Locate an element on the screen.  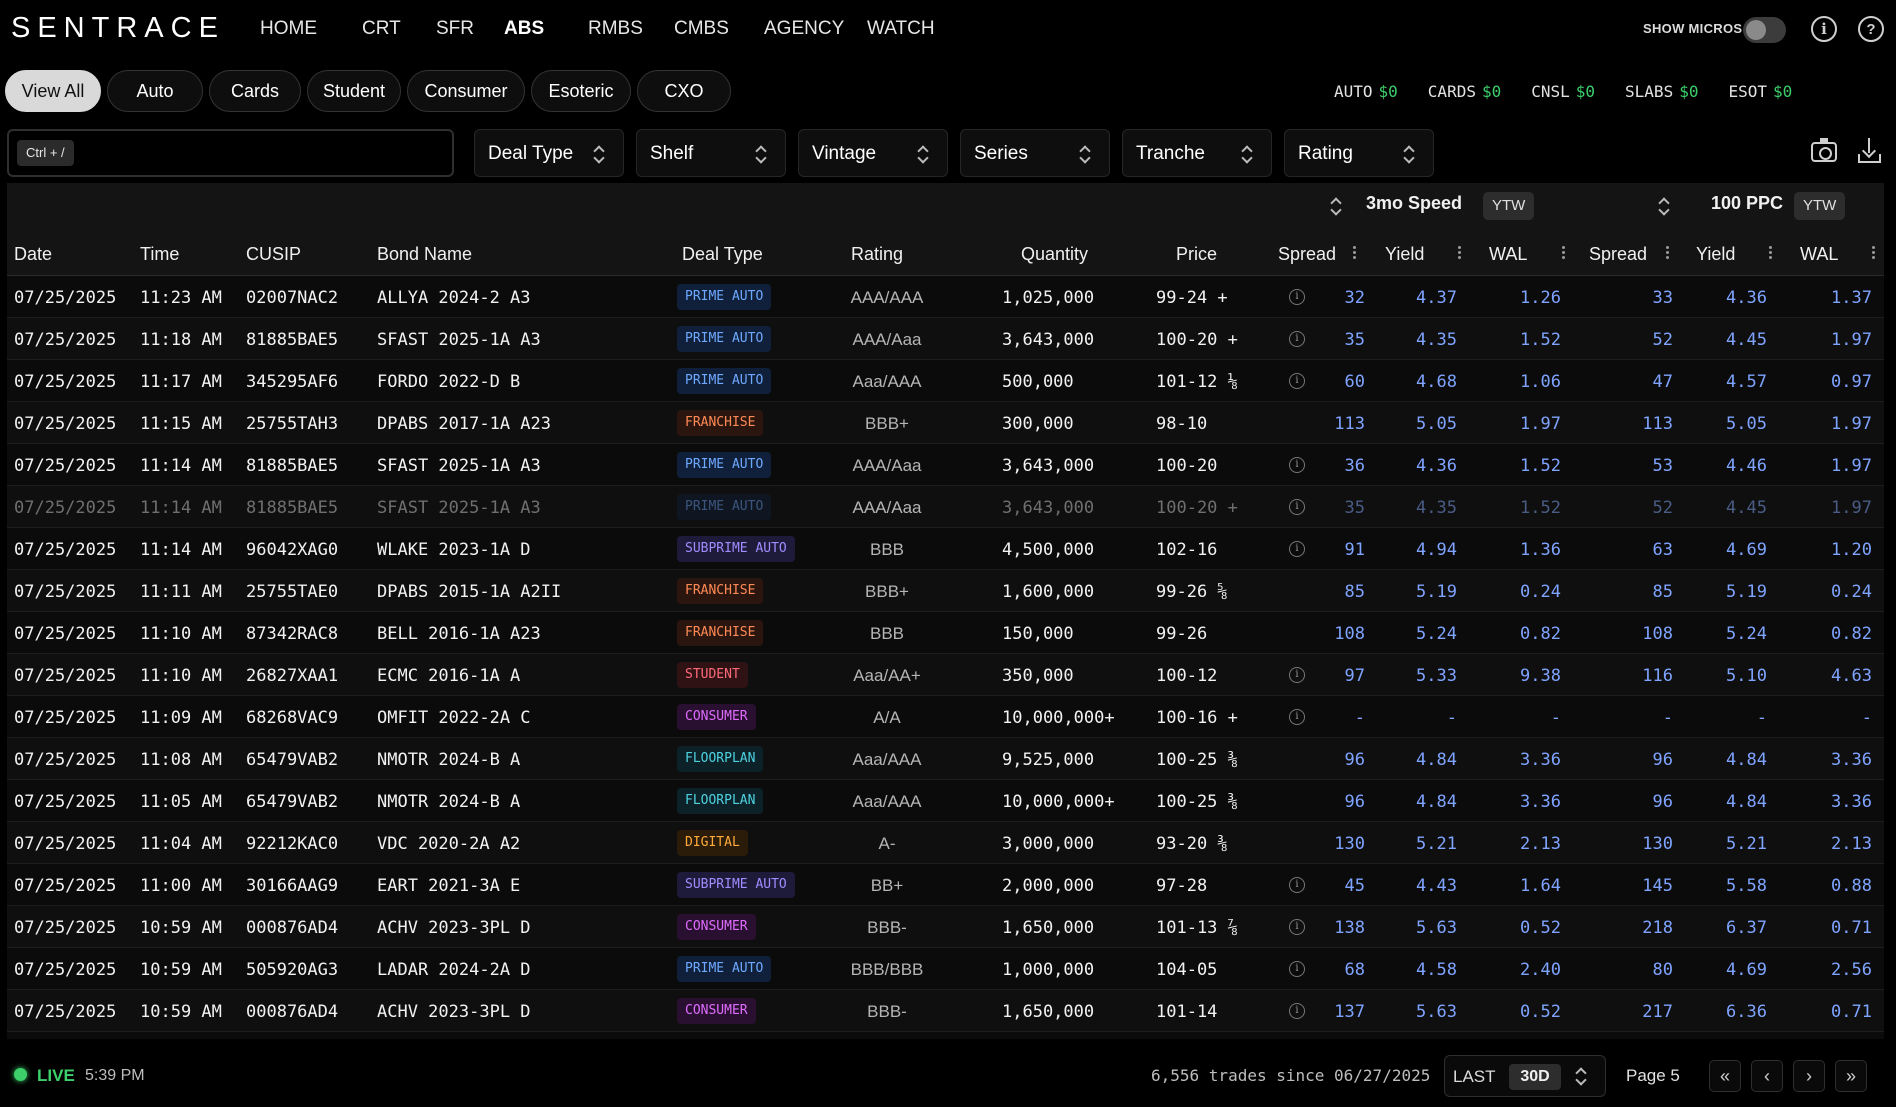
column-header-cusip: CUSIP is located at coordinates (273, 254).